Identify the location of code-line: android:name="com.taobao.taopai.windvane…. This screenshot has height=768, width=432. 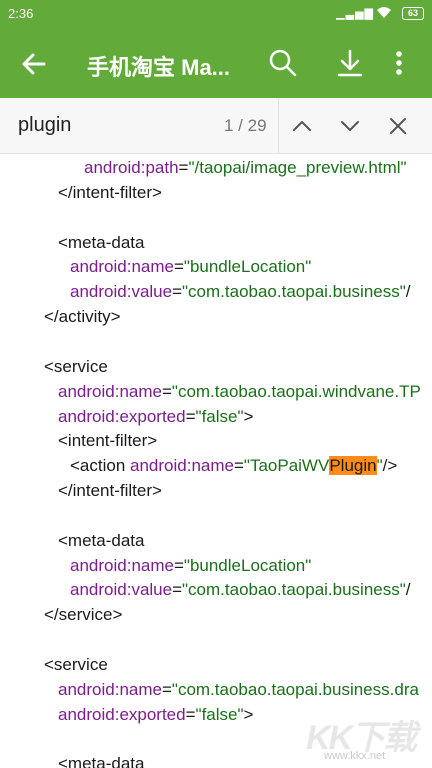
(239, 392).